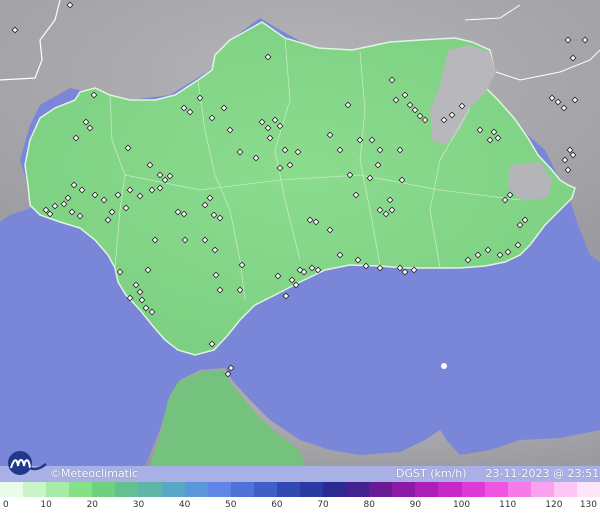  What do you see at coordinates (415, 505) in the screenshot?
I see `color-scale-tick: 90` at bounding box center [415, 505].